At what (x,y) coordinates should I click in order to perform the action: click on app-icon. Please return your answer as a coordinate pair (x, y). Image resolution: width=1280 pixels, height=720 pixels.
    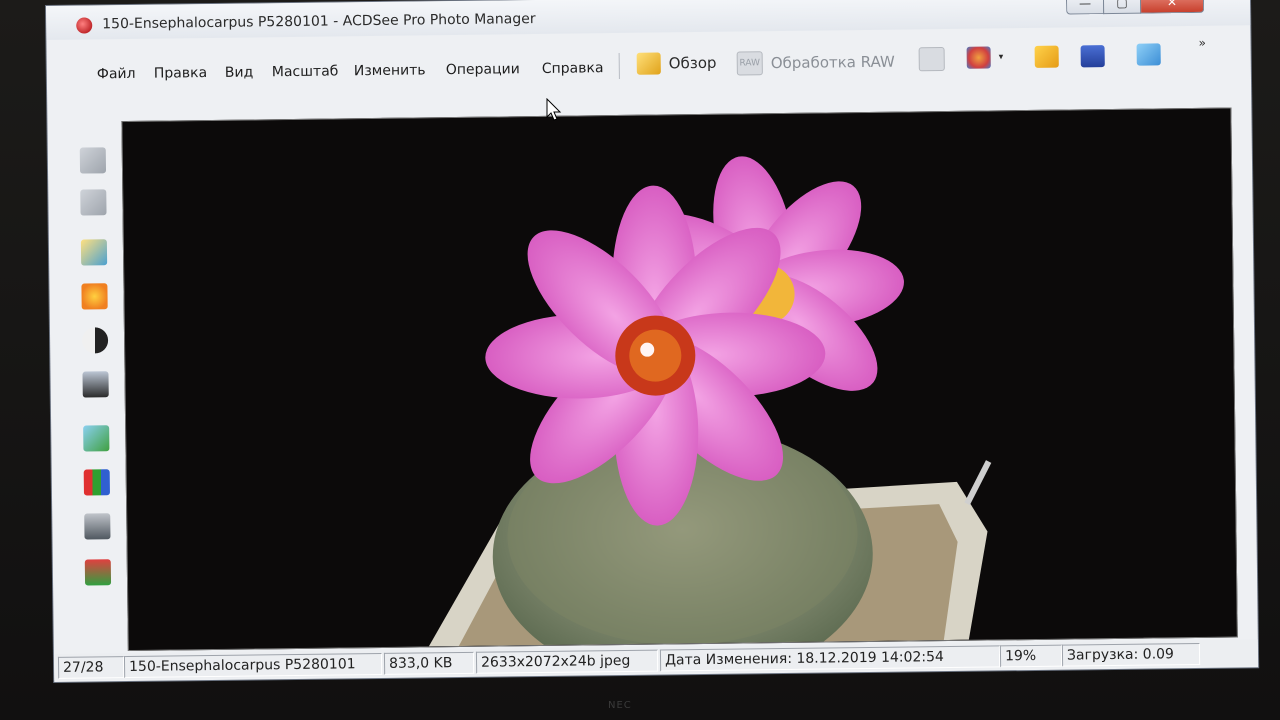
    Looking at the image, I should click on (84, 25).